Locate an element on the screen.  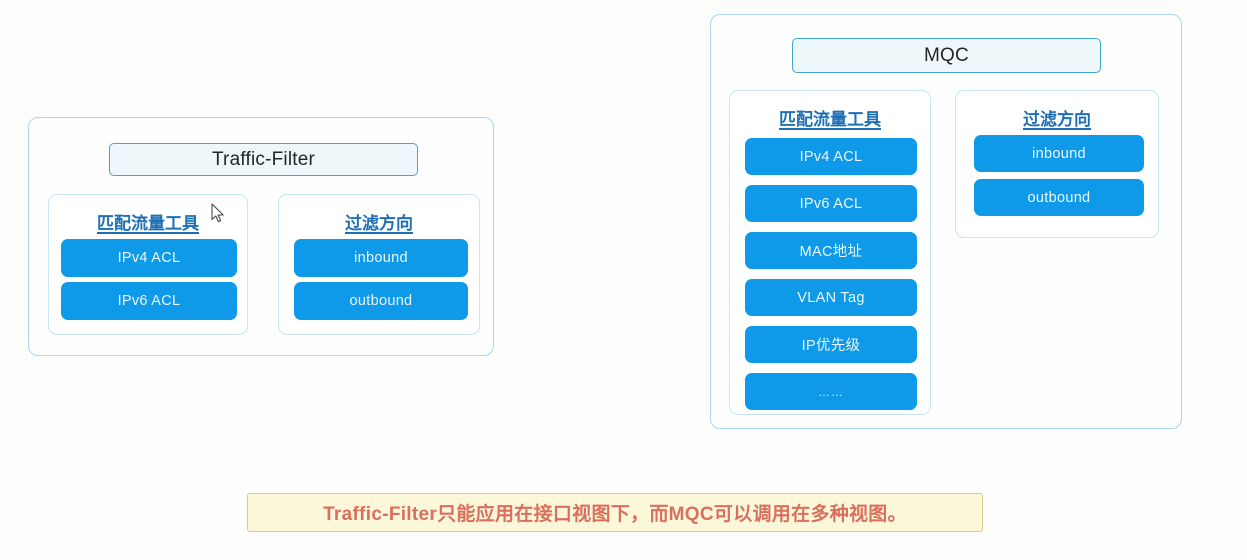
traffic-filter-tool-ipv4-acl: IPv4 ACL is located at coordinates (149, 258).